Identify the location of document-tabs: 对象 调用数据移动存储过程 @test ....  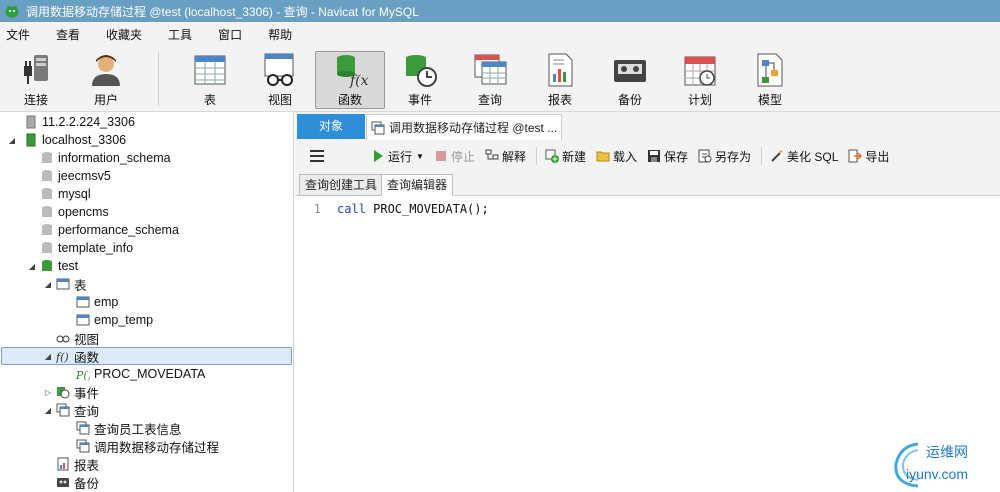
(647, 126).